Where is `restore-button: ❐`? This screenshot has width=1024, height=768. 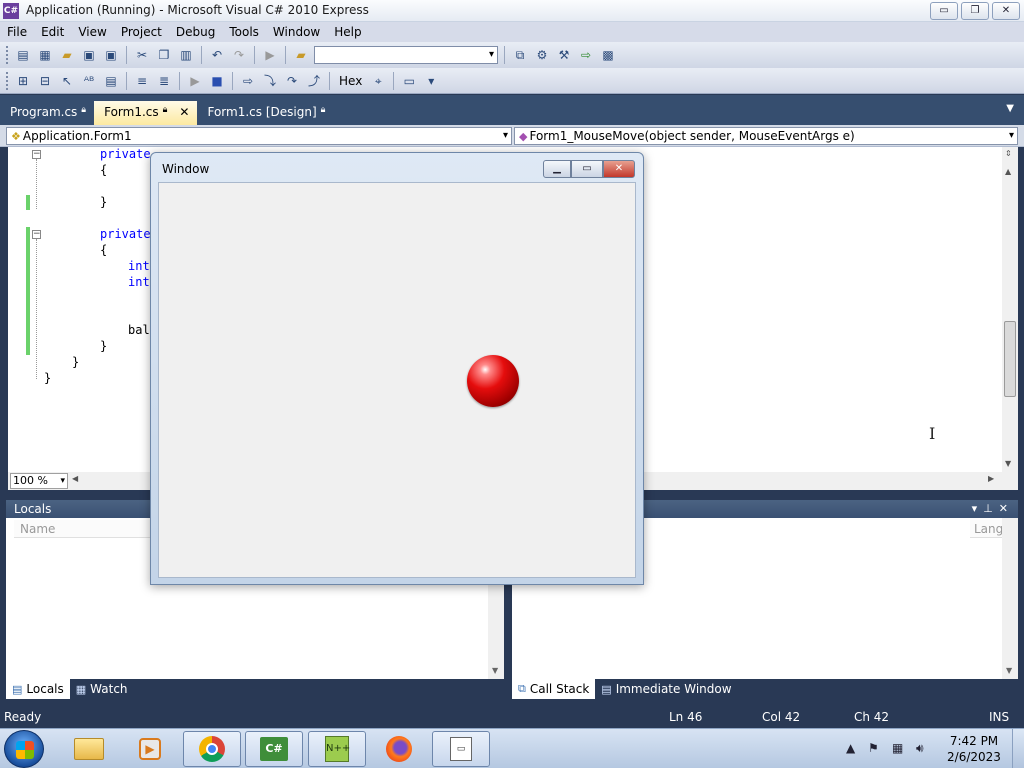
restore-button: ❐ is located at coordinates (975, 11).